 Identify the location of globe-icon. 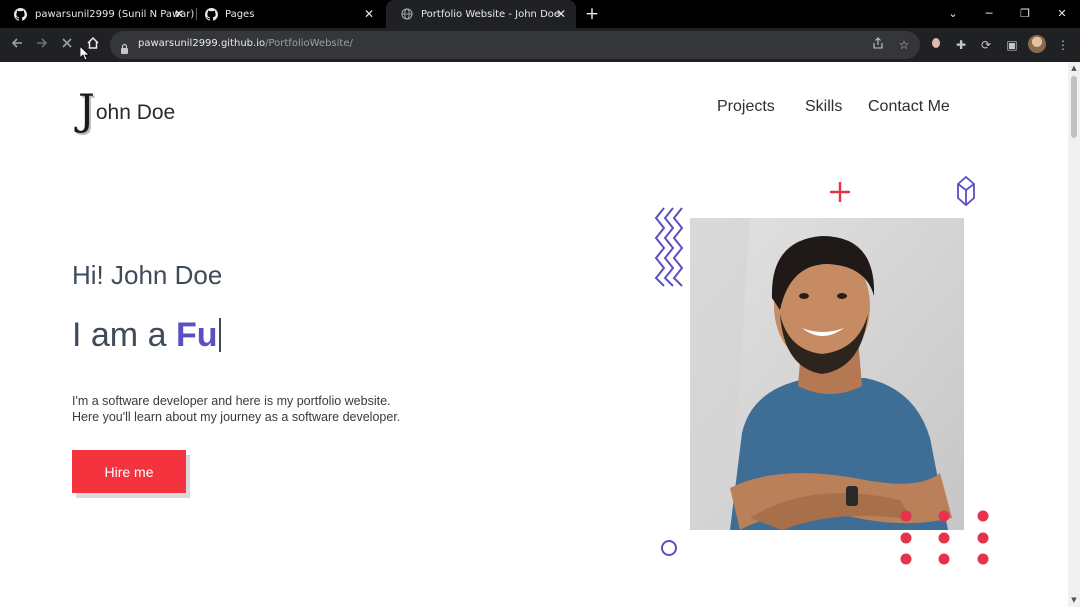
(407, 14).